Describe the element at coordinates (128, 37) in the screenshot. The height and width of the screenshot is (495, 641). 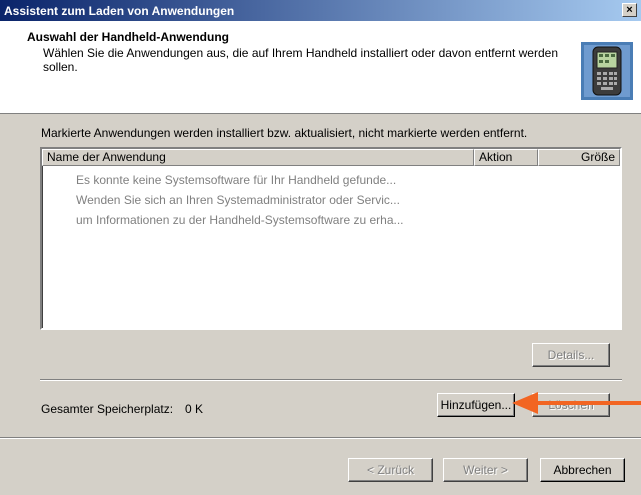
I see `page-title: Auswahl der Handheld-Anwendung` at that location.